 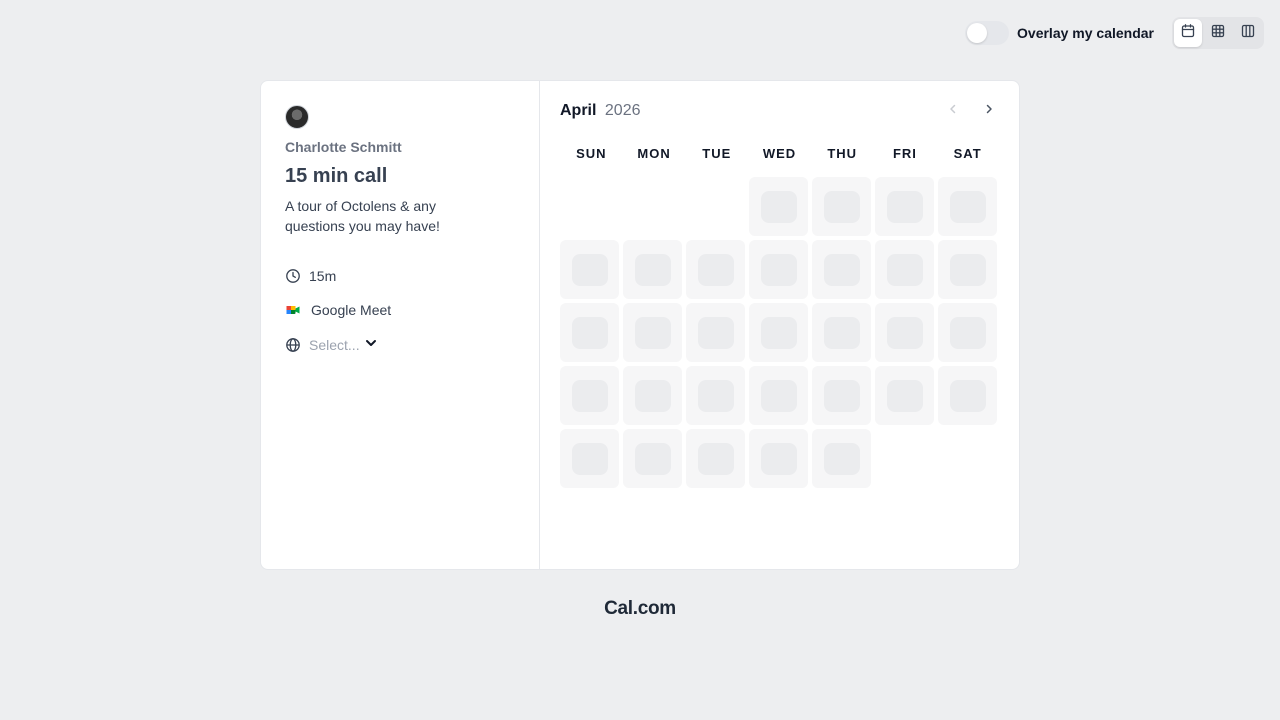 I want to click on google-meet-icon, so click(x=293, y=310).